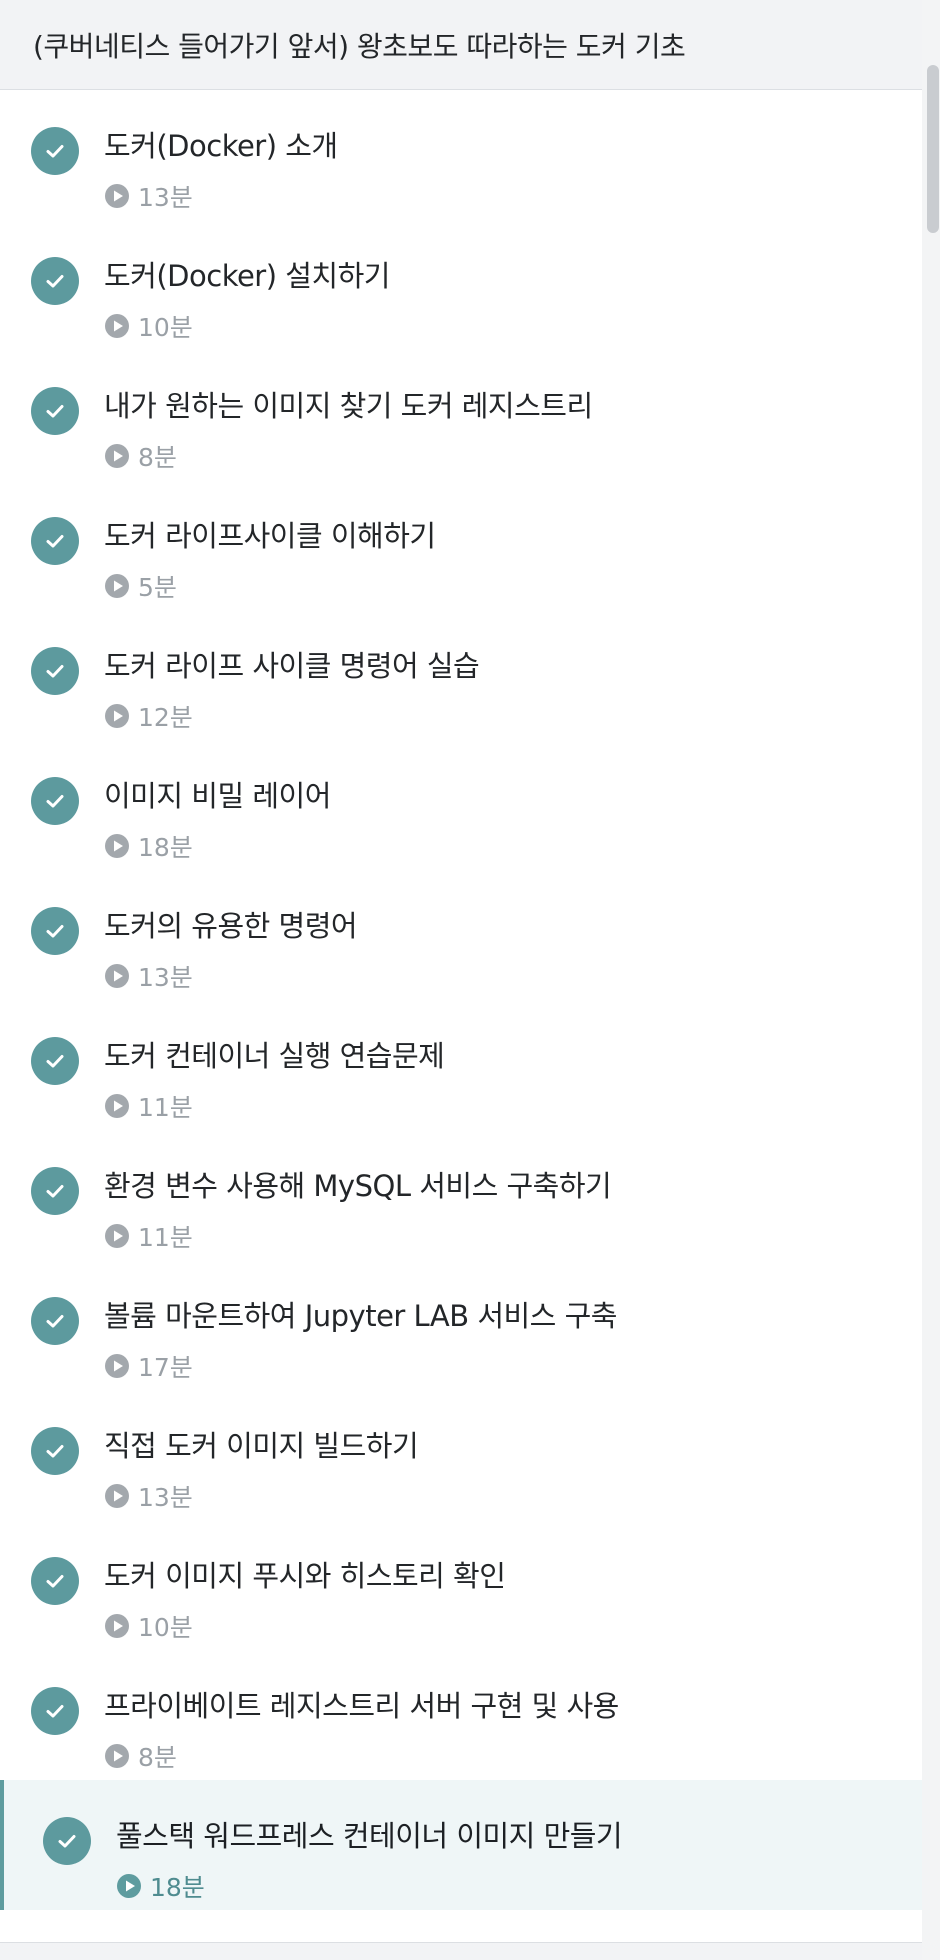 This screenshot has width=940, height=1960. I want to click on lesson-meta: 12분, so click(148, 716).